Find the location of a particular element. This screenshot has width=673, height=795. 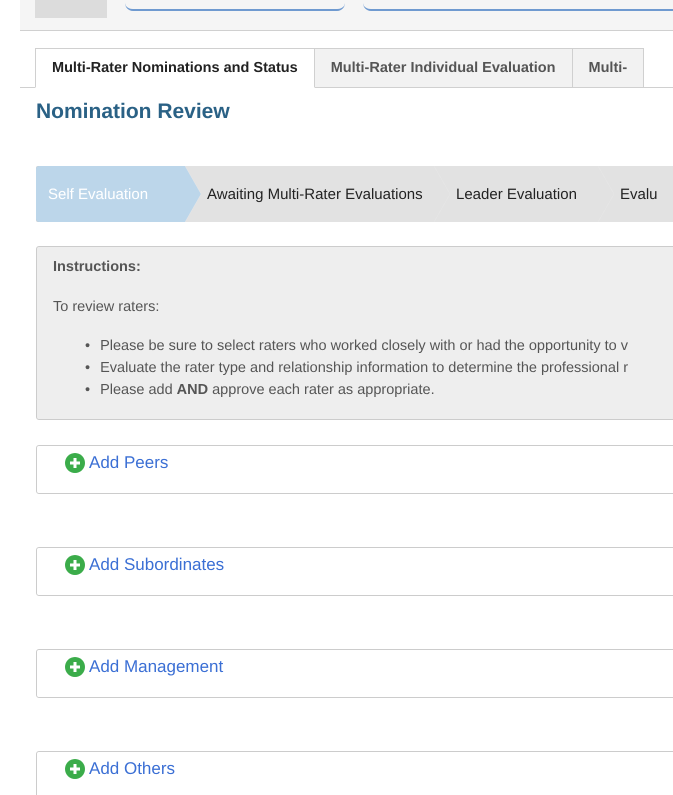

page-title: Nomination Review is located at coordinates (133, 112).